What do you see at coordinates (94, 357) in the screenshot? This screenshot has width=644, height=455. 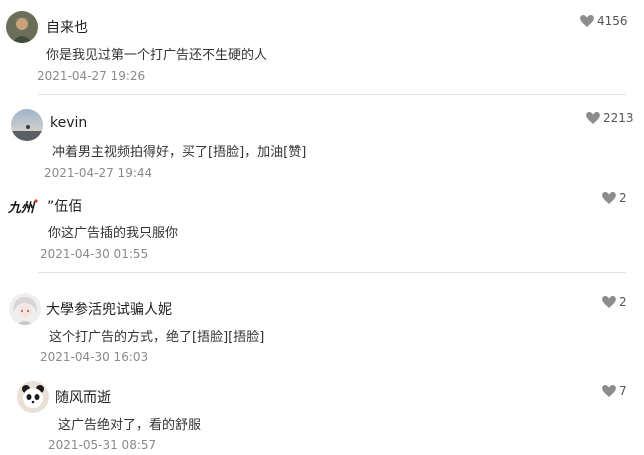 I see `comment-timestamp: 2021-04-30 16:03` at bounding box center [94, 357].